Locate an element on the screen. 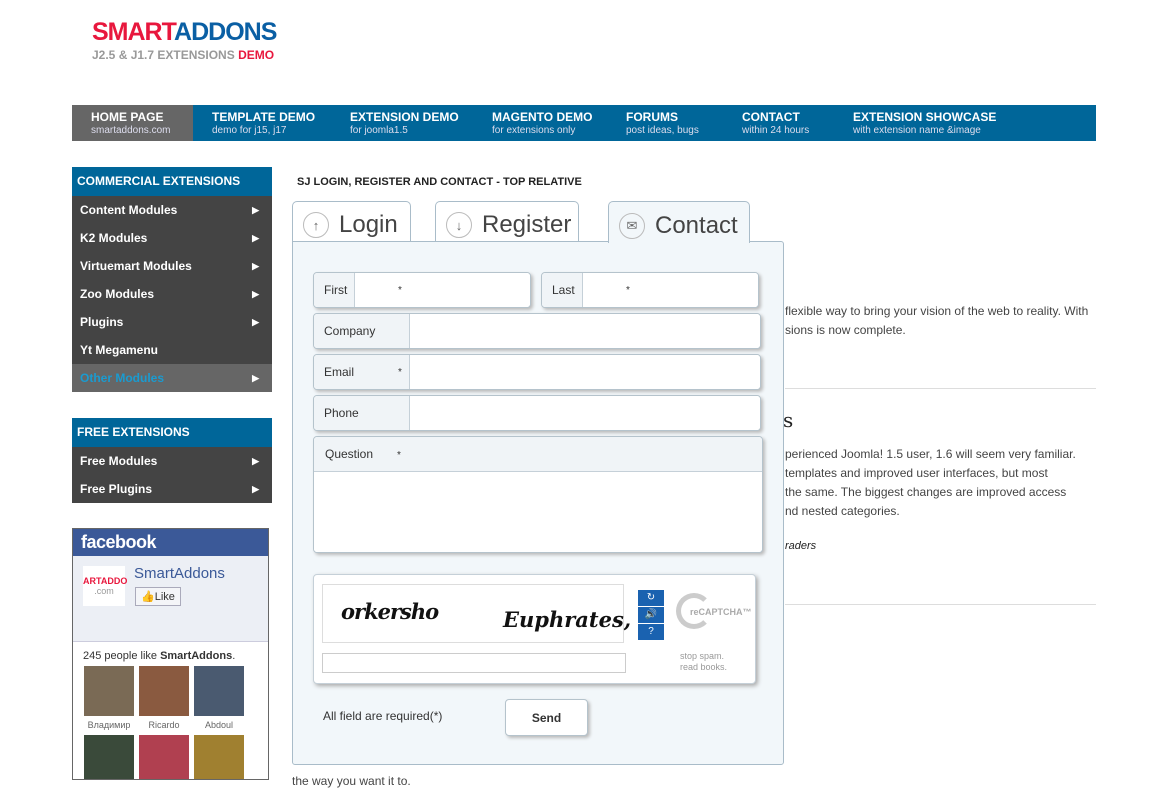 This screenshot has width=1163, height=798. last-name-field: Last name* is located at coordinates (650, 290).